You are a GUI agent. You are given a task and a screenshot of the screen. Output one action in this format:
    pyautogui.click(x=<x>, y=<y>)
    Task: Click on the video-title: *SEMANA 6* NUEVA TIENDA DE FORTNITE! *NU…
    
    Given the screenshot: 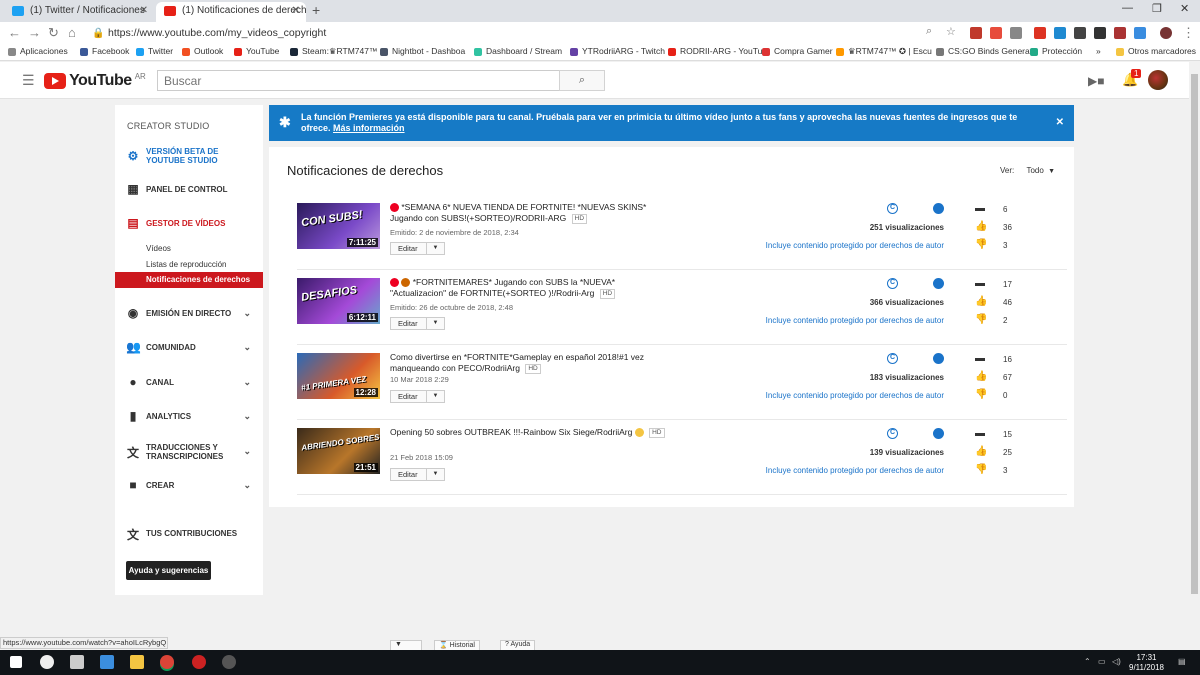 What is the action you would take?
    pyautogui.click(x=530, y=213)
    